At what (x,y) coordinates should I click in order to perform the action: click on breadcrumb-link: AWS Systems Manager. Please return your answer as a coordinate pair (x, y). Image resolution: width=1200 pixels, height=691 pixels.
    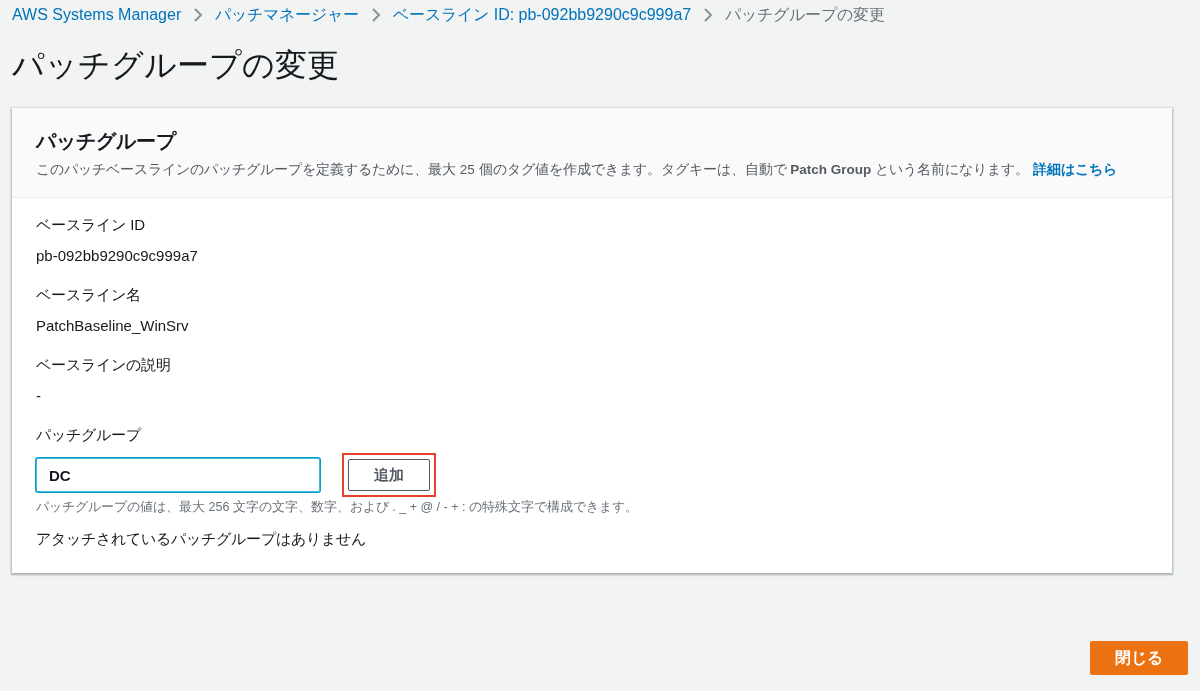
    Looking at the image, I should click on (97, 15).